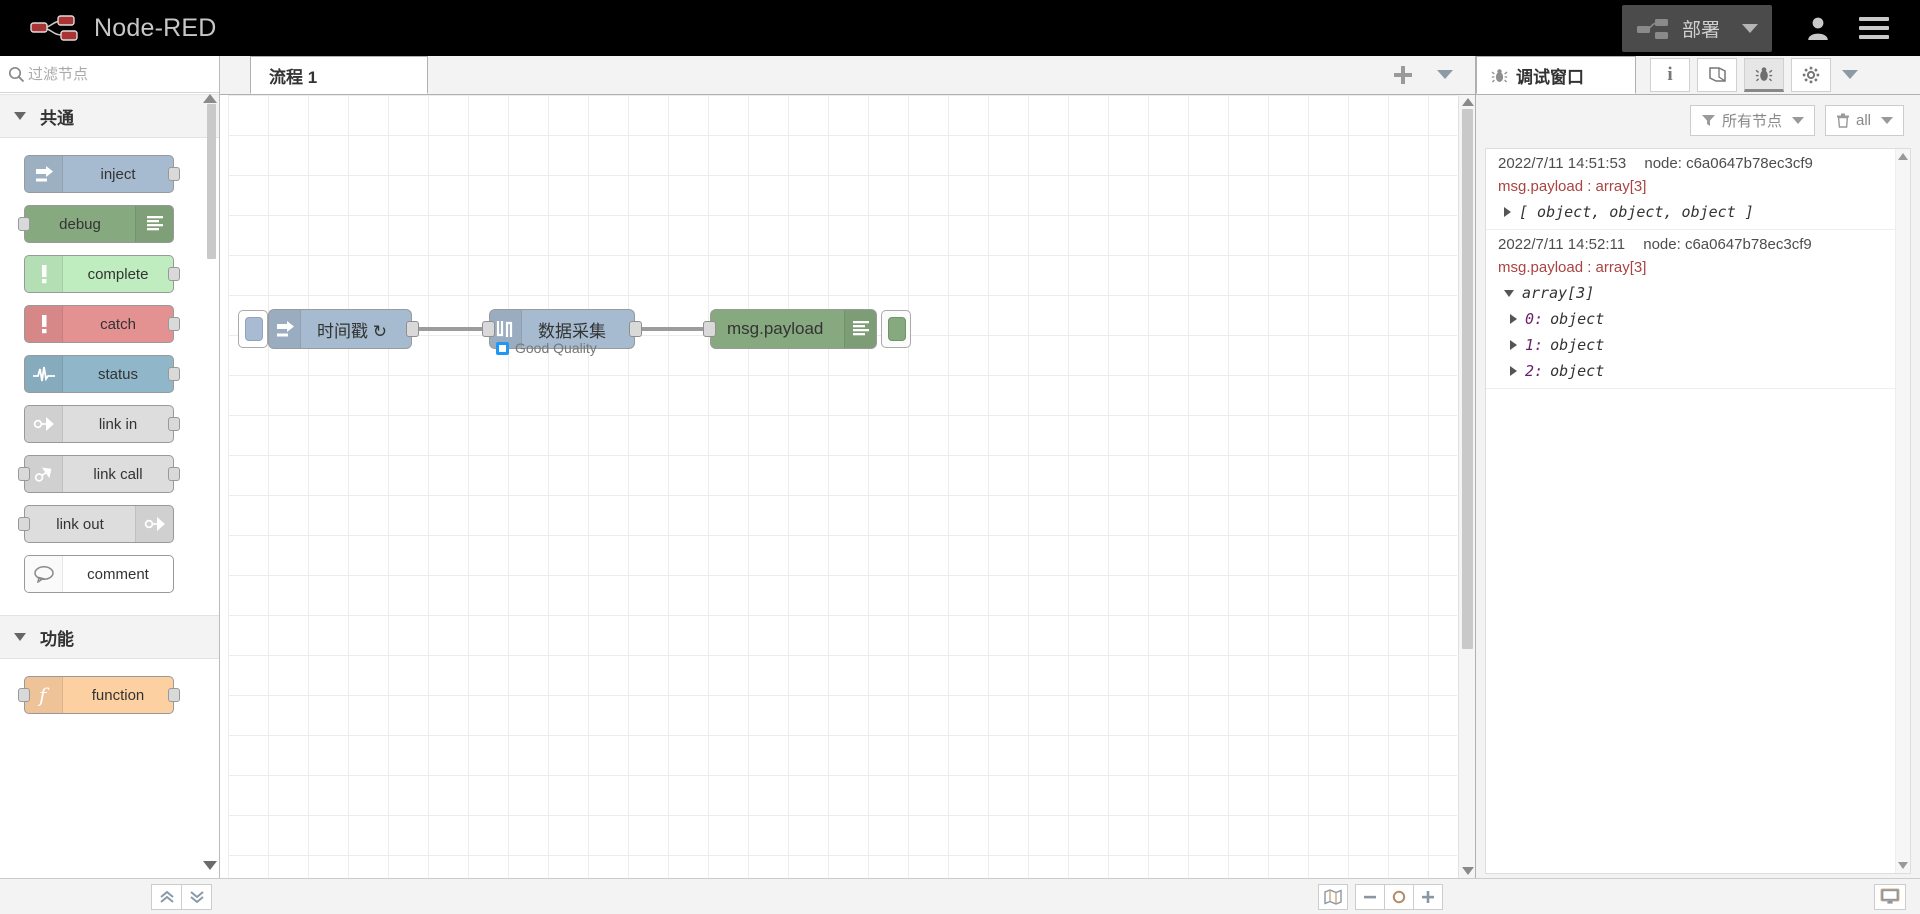 The width and height of the screenshot is (1920, 914). Describe the element at coordinates (99, 574) in the screenshot. I see `palette-node-comment: comment` at that location.